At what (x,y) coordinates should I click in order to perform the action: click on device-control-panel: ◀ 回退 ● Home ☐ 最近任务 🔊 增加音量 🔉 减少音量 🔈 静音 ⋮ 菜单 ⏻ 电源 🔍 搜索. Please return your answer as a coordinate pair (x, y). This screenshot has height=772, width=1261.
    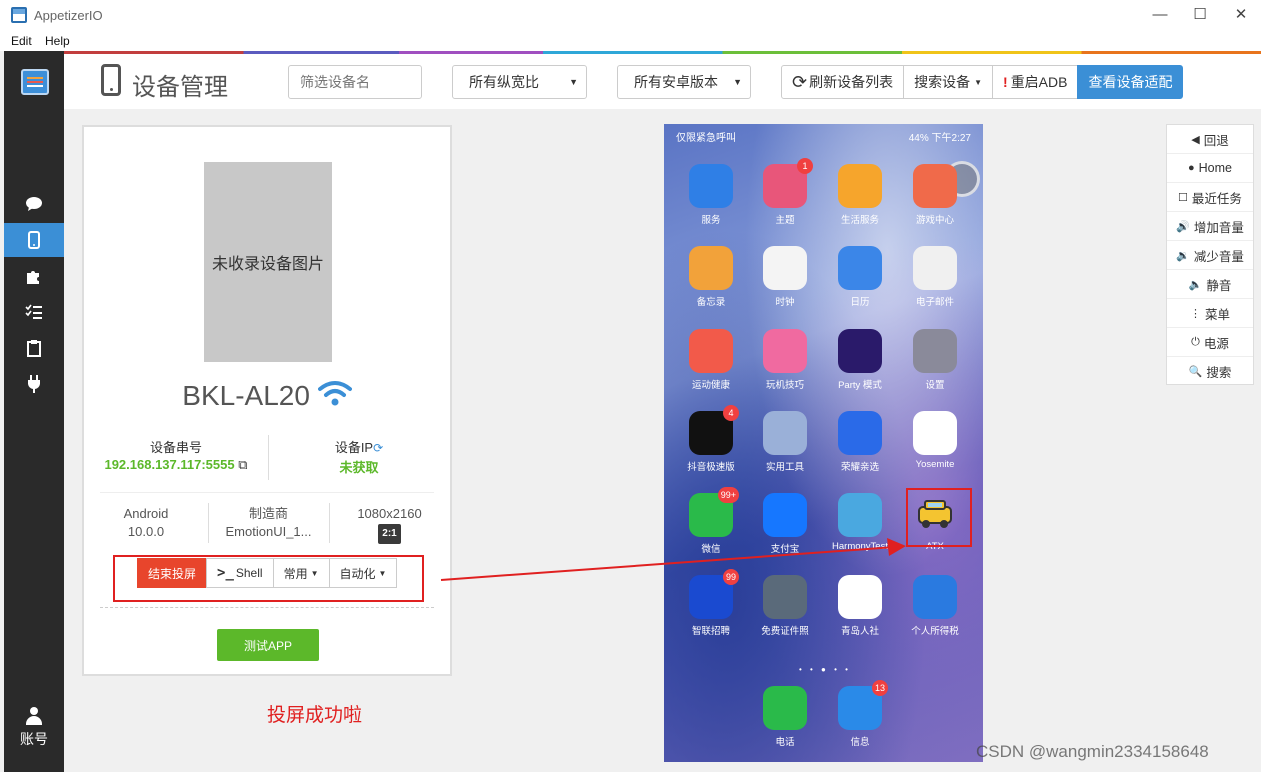
    Looking at the image, I should click on (1210, 254).